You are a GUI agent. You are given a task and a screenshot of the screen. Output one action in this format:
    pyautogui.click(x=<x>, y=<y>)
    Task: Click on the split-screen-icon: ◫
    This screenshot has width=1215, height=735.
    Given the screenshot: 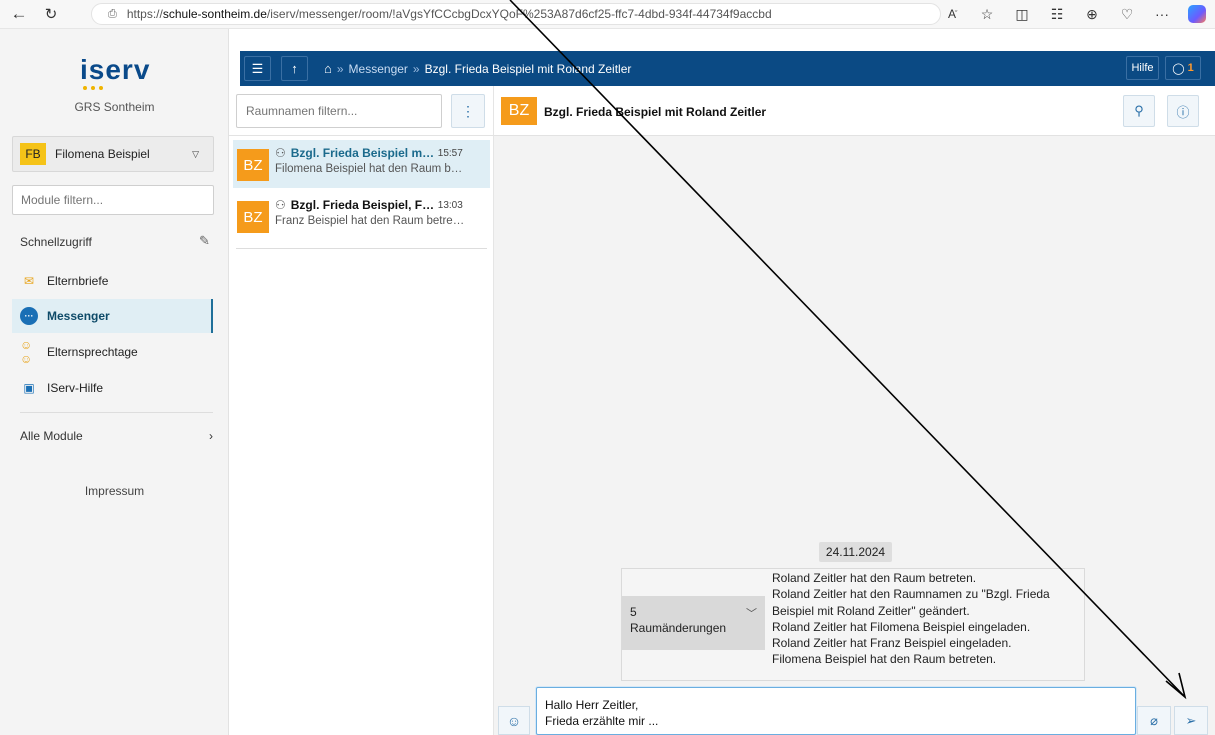 What is the action you would take?
    pyautogui.click(x=1022, y=14)
    